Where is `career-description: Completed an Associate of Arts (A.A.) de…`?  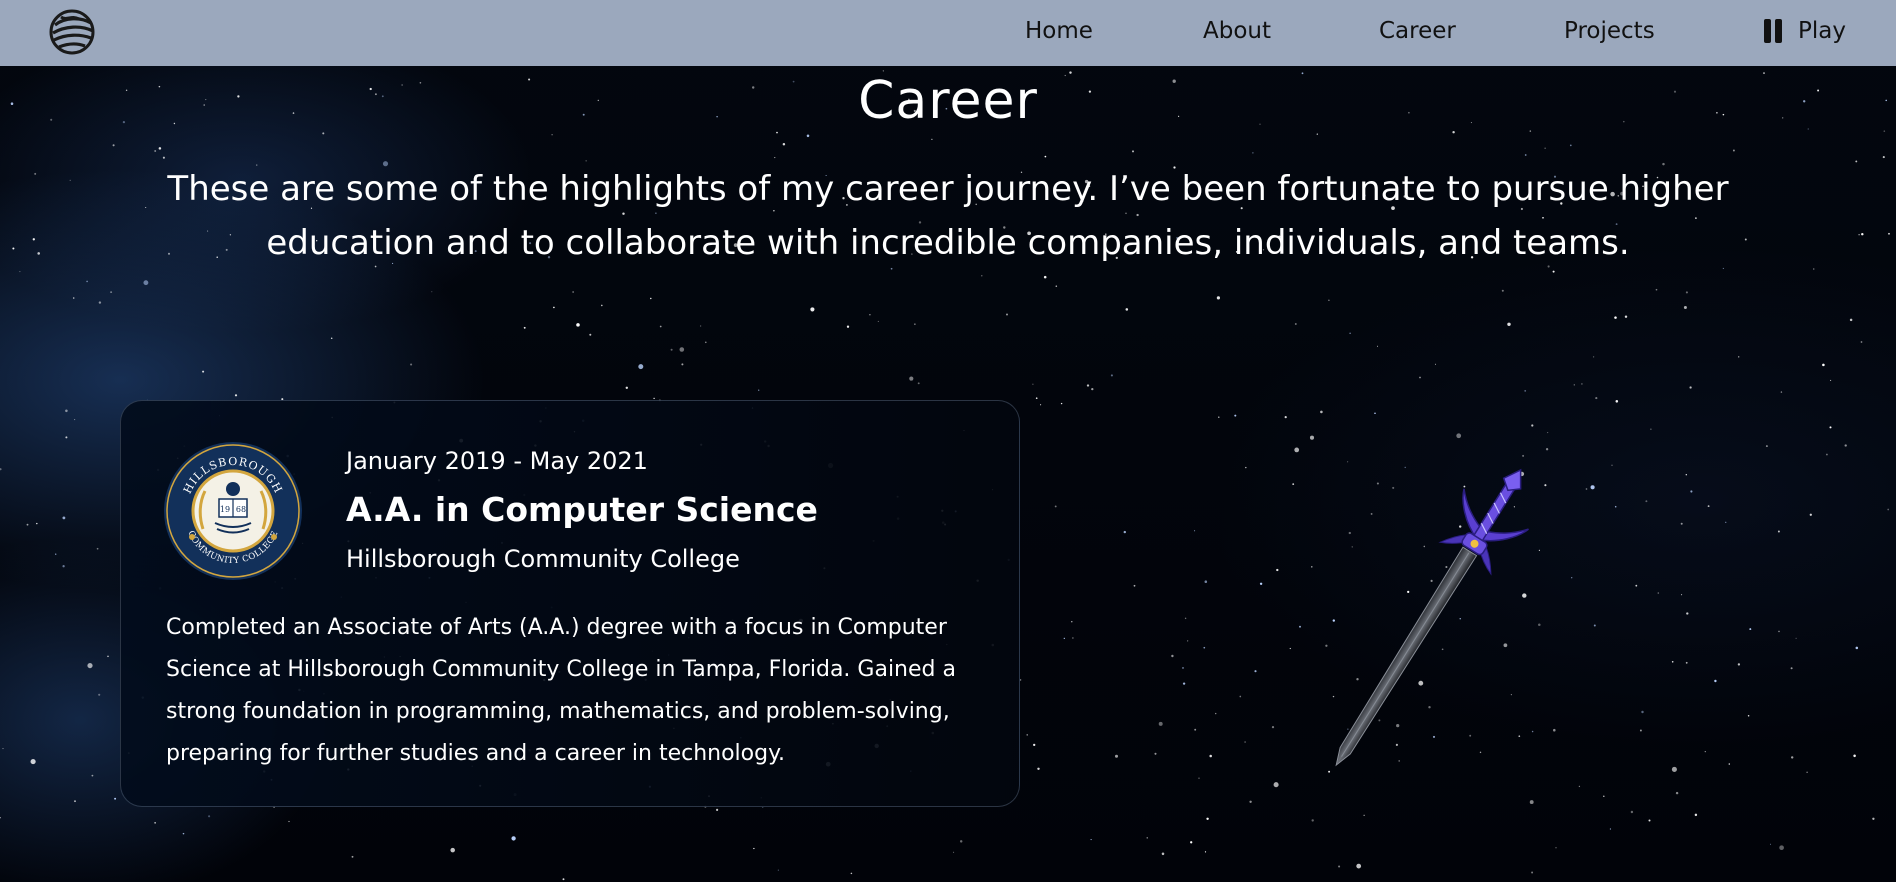 career-description: Completed an Associate of Arts (A.A.) de… is located at coordinates (561, 690).